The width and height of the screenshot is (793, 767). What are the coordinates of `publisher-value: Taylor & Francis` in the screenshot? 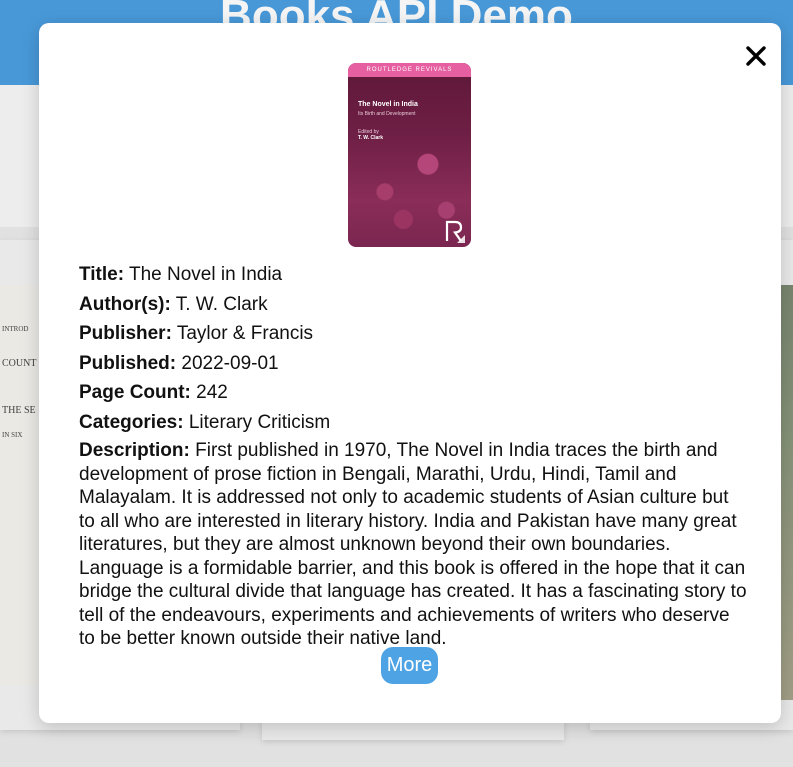 It's located at (245, 333).